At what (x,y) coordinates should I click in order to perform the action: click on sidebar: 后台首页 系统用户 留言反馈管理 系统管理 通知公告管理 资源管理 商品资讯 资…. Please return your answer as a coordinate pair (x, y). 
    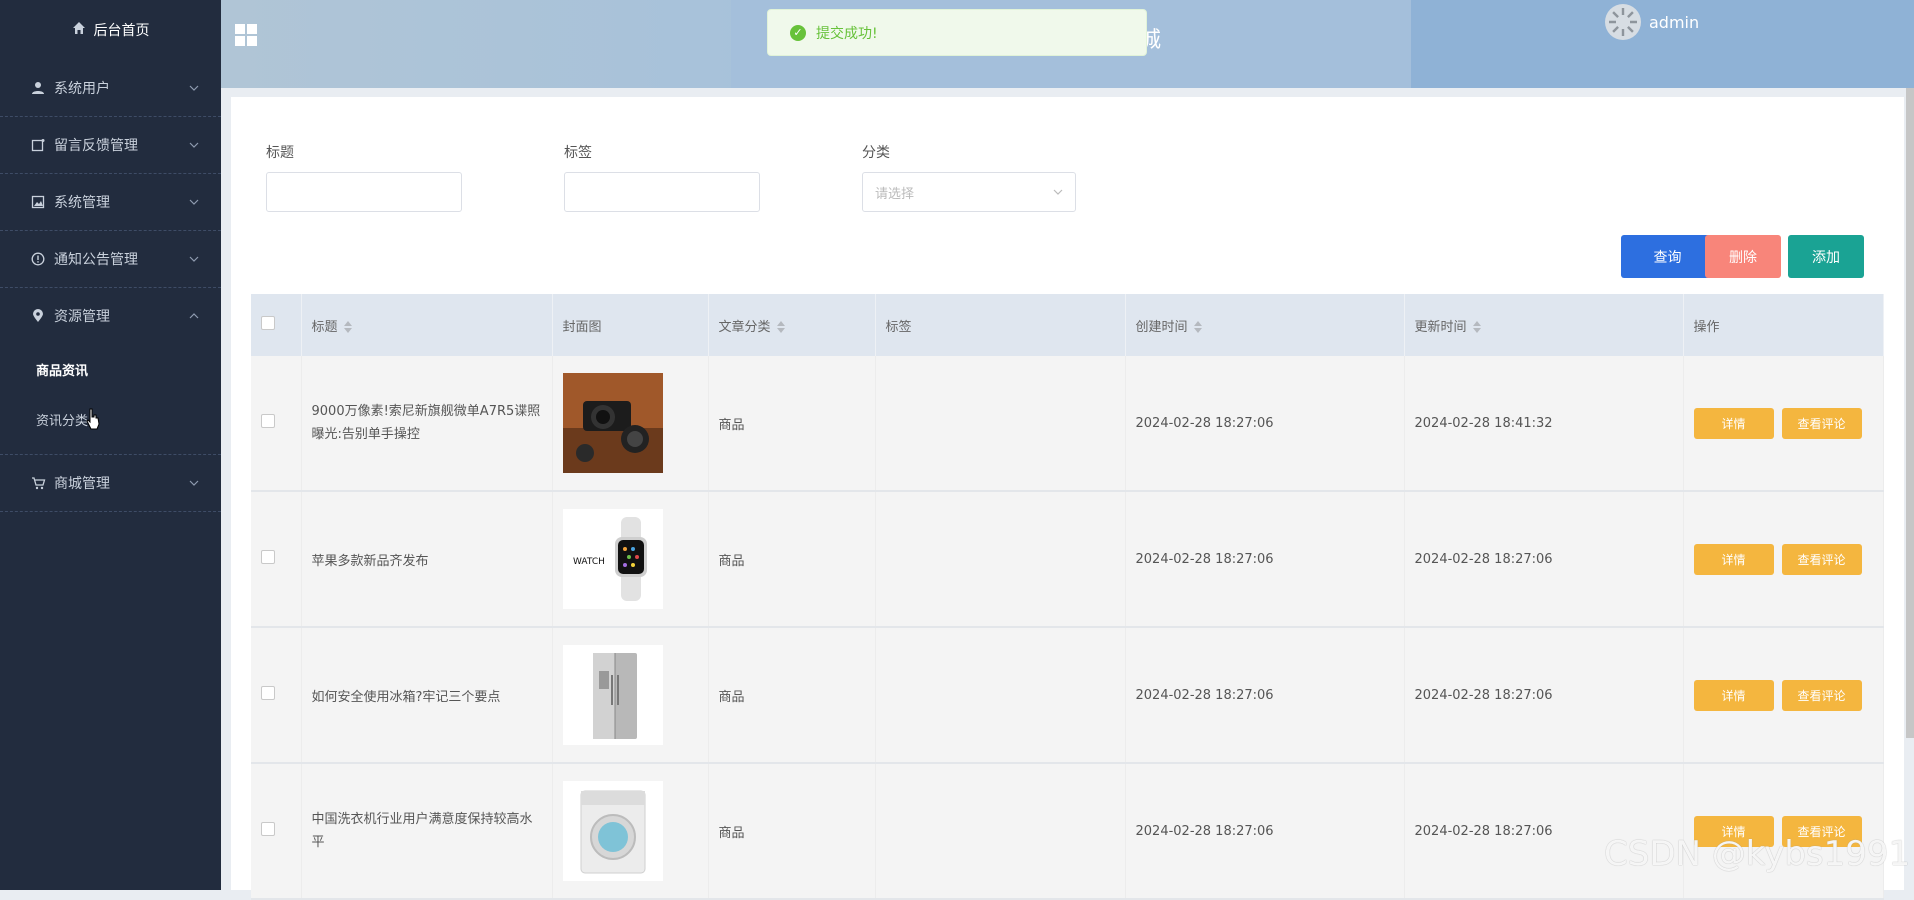
    Looking at the image, I should click on (110, 445).